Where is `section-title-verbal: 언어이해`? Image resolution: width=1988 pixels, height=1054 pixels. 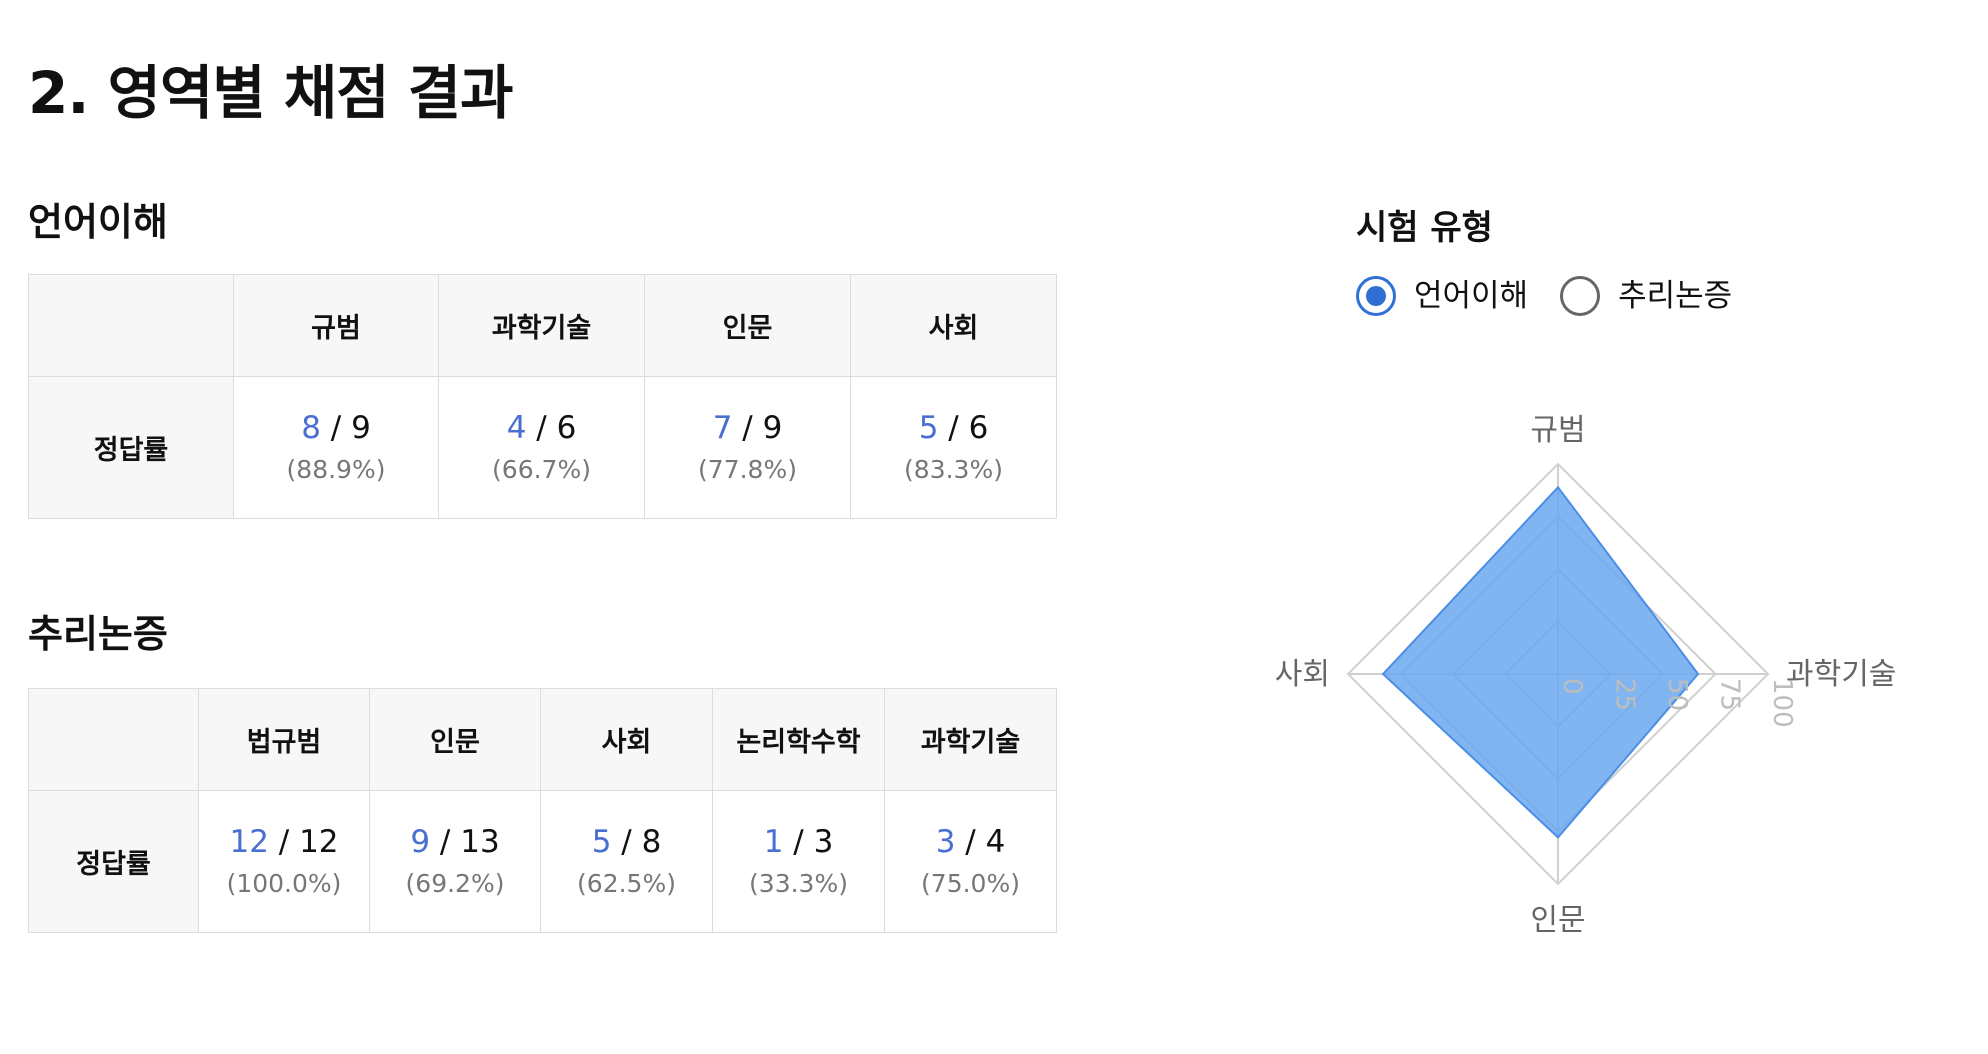
section-title-verbal: 언어이해 is located at coordinates (98, 222).